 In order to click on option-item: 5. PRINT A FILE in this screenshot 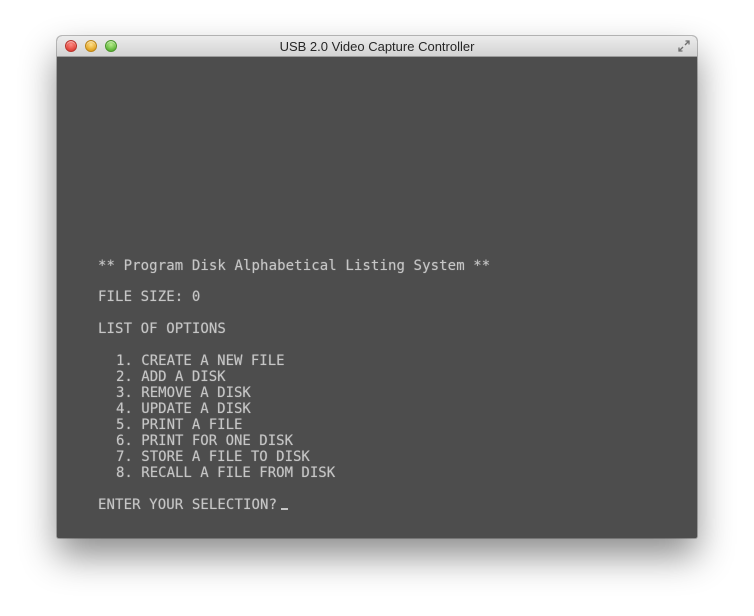, I will do `click(179, 425)`.